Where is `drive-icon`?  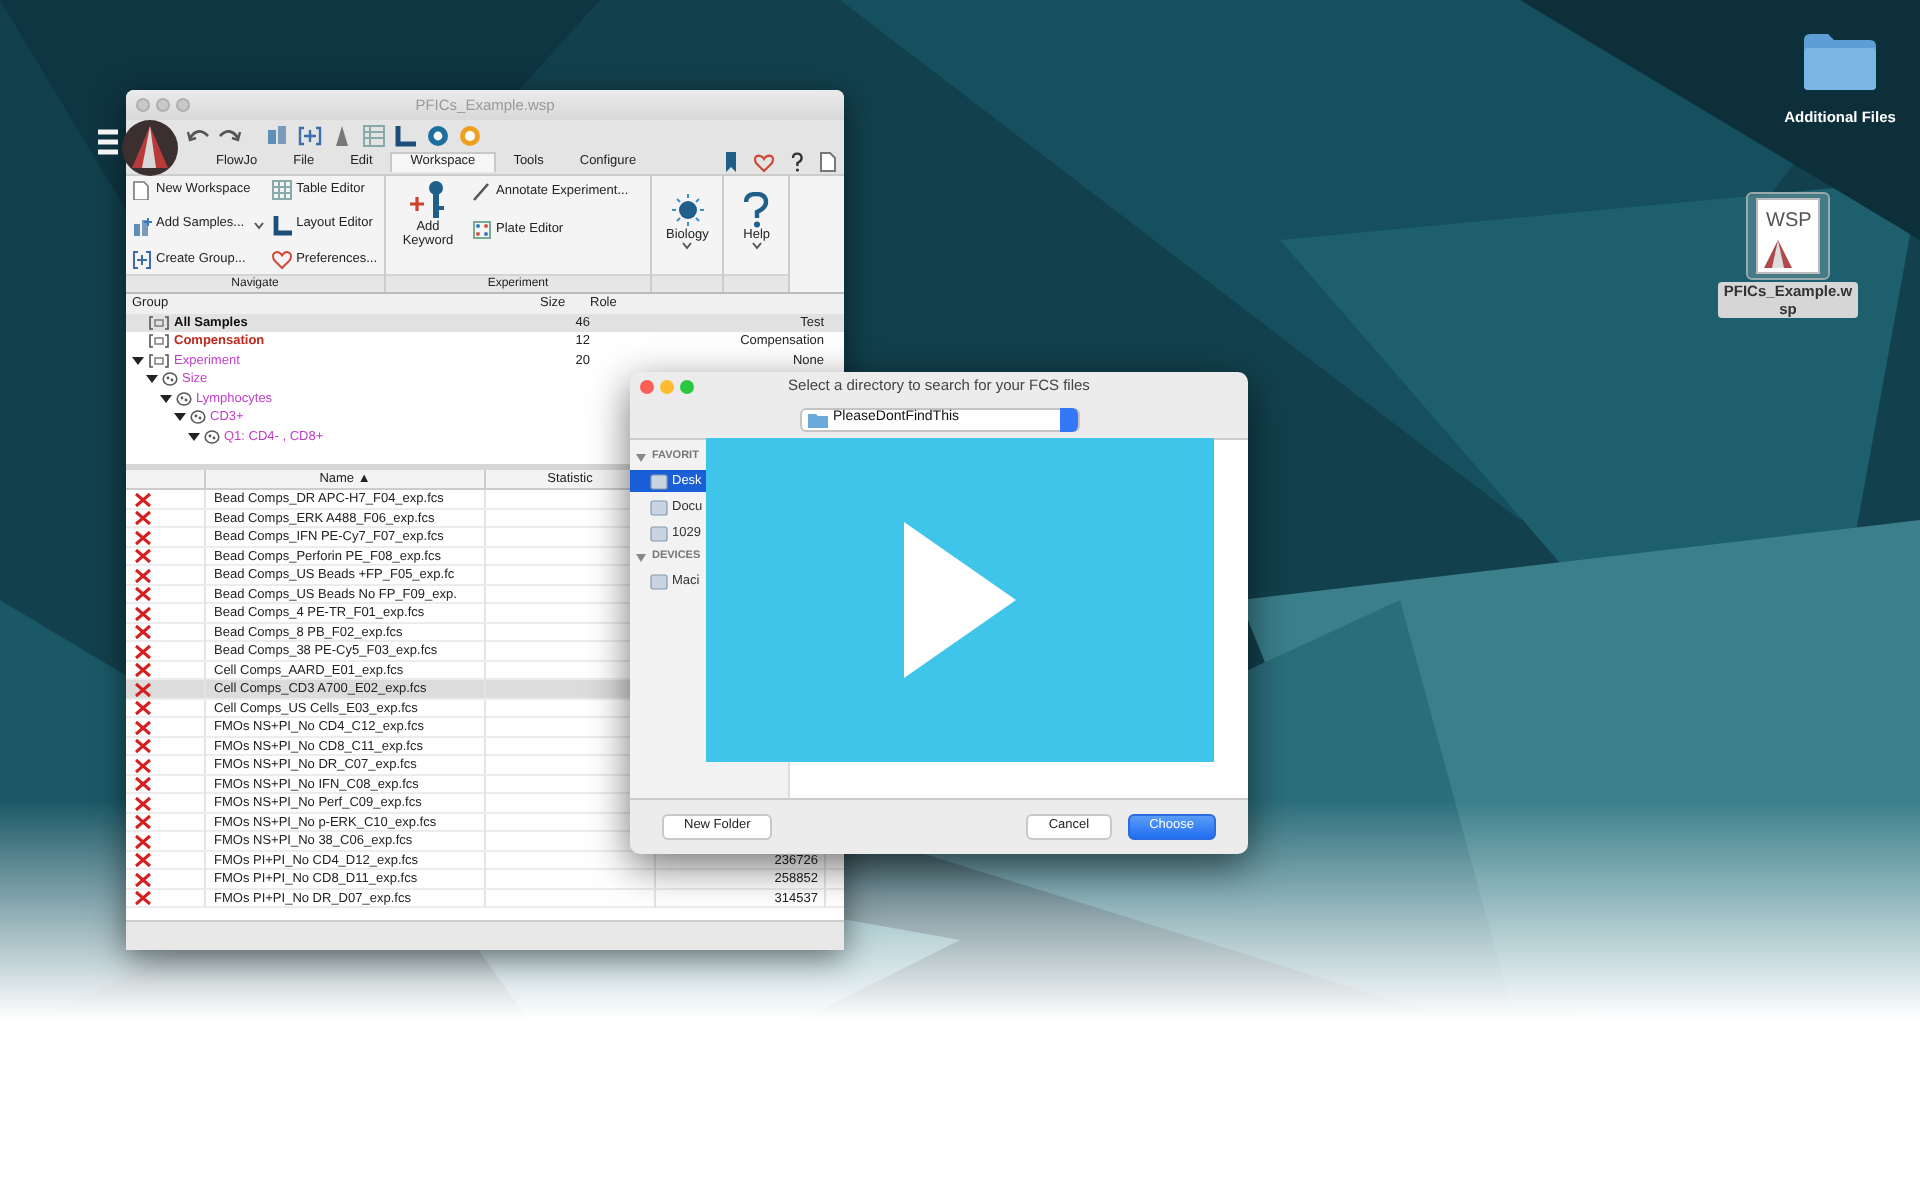
drive-icon is located at coordinates (659, 581).